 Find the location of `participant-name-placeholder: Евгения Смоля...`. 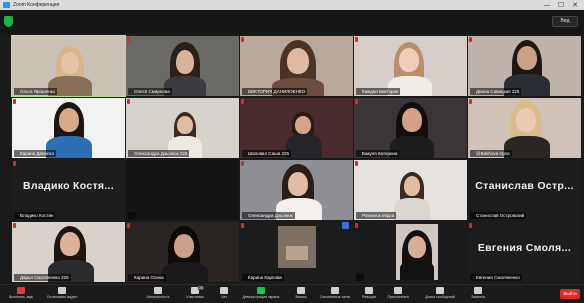

participant-name-placeholder: Евгения Смоля... is located at coordinates (524, 248).